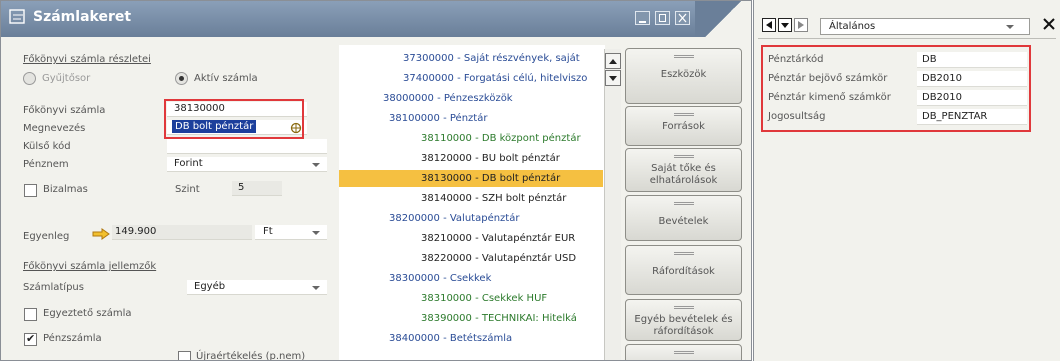 The width and height of the screenshot is (1060, 361). Describe the element at coordinates (72, 338) in the screenshot. I see `cash-account-label: Pénzszámla` at that location.